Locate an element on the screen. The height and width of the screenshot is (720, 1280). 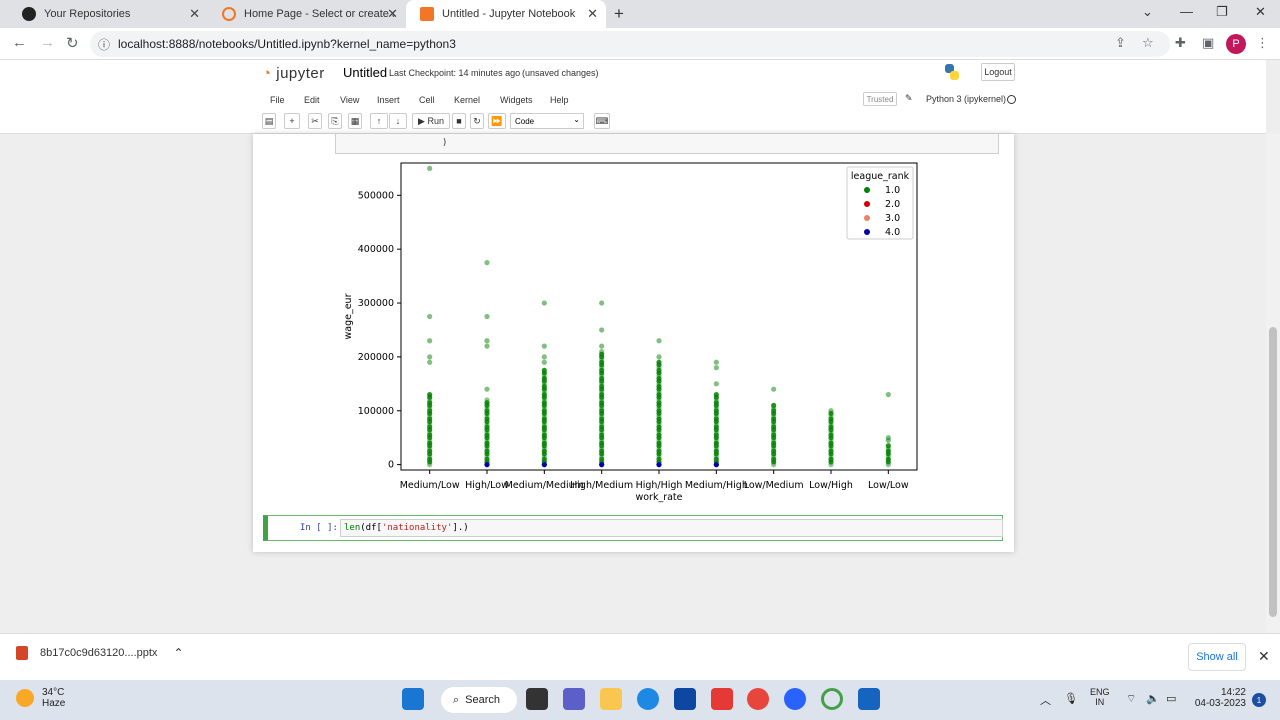
reload-icon: ↻ is located at coordinates (72, 43).